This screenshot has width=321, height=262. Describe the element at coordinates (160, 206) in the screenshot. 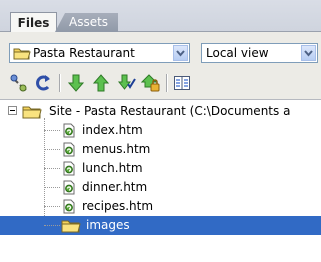

I see `tree-item-recipes: recipes.htm` at that location.